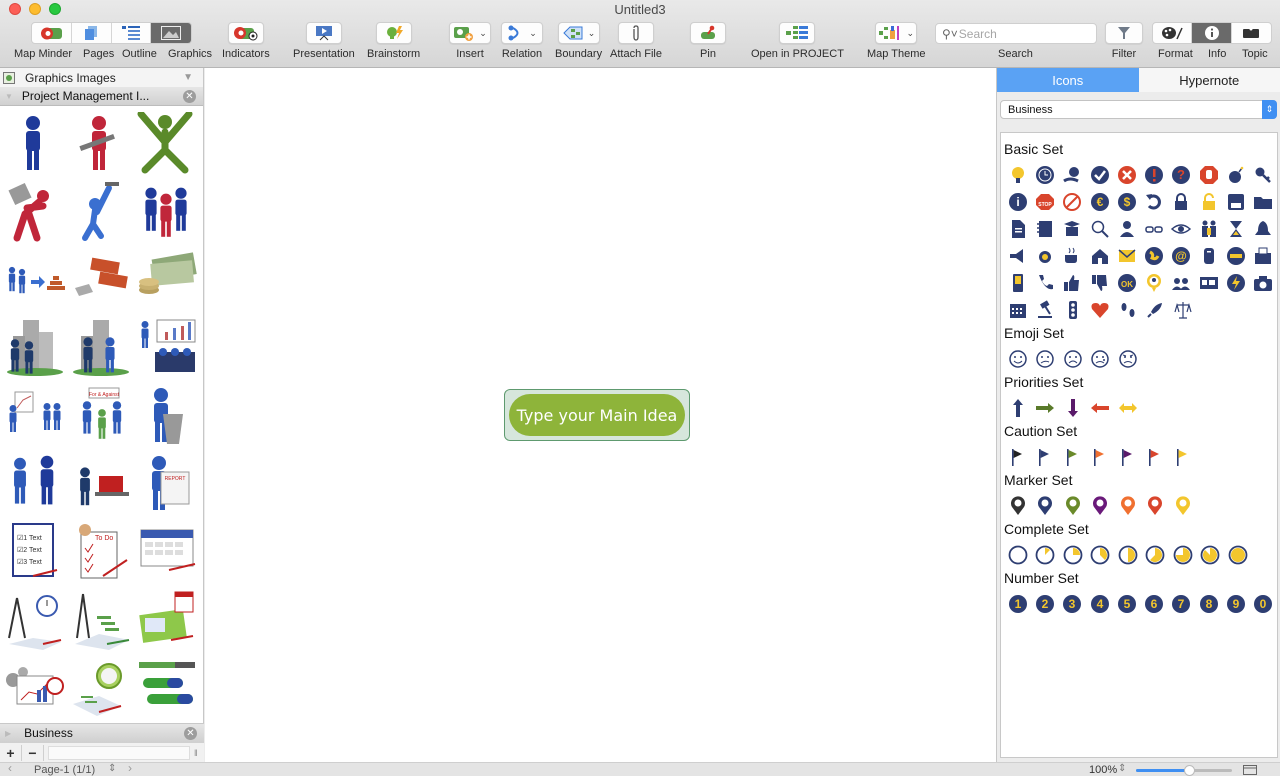 Image resolution: width=1280 pixels, height=776 pixels. What do you see at coordinates (1263, 255) in the screenshot?
I see `fax-icon` at bounding box center [1263, 255].